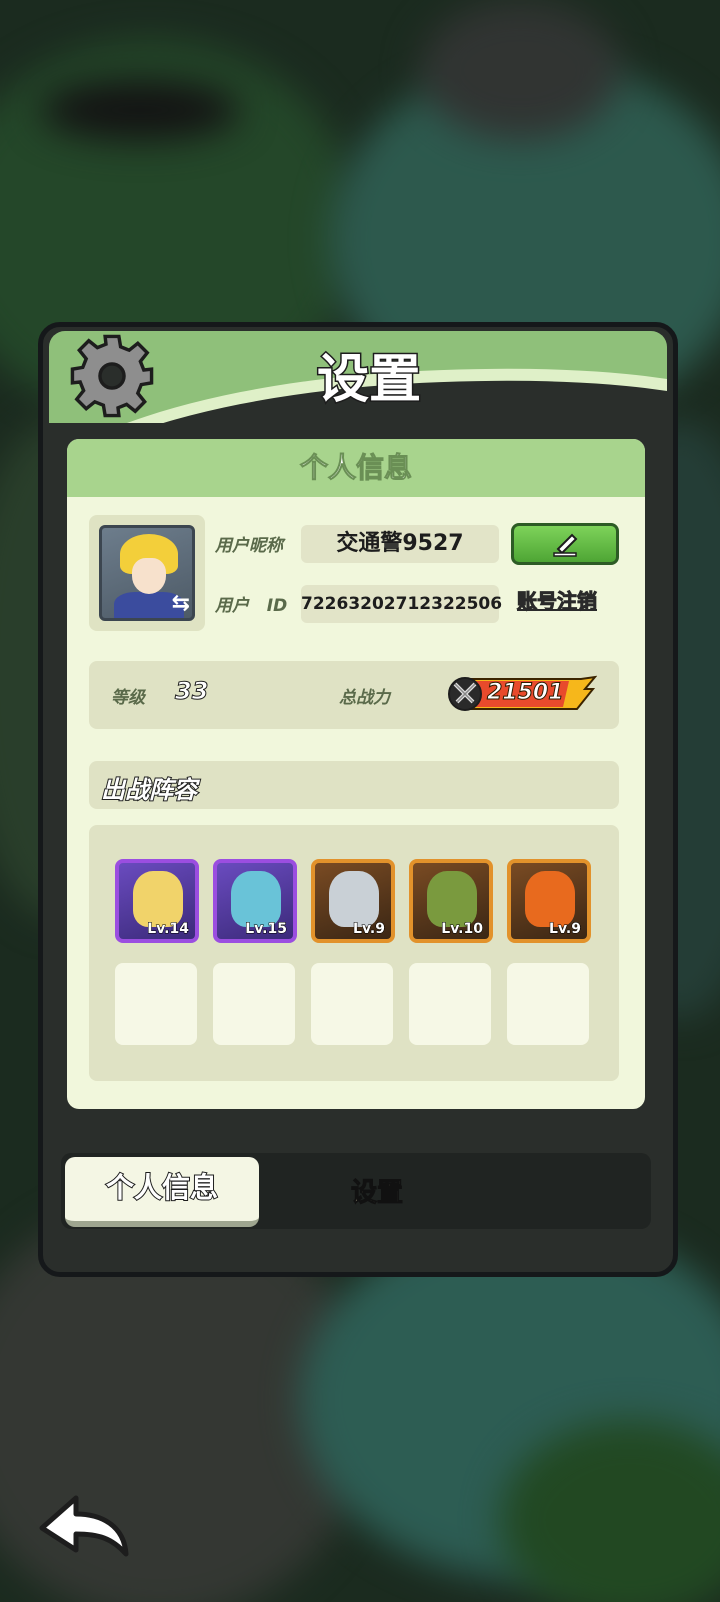 The image size is (720, 1602). Describe the element at coordinates (266, 929) in the screenshot. I see `hero-level: Lv.15` at that location.